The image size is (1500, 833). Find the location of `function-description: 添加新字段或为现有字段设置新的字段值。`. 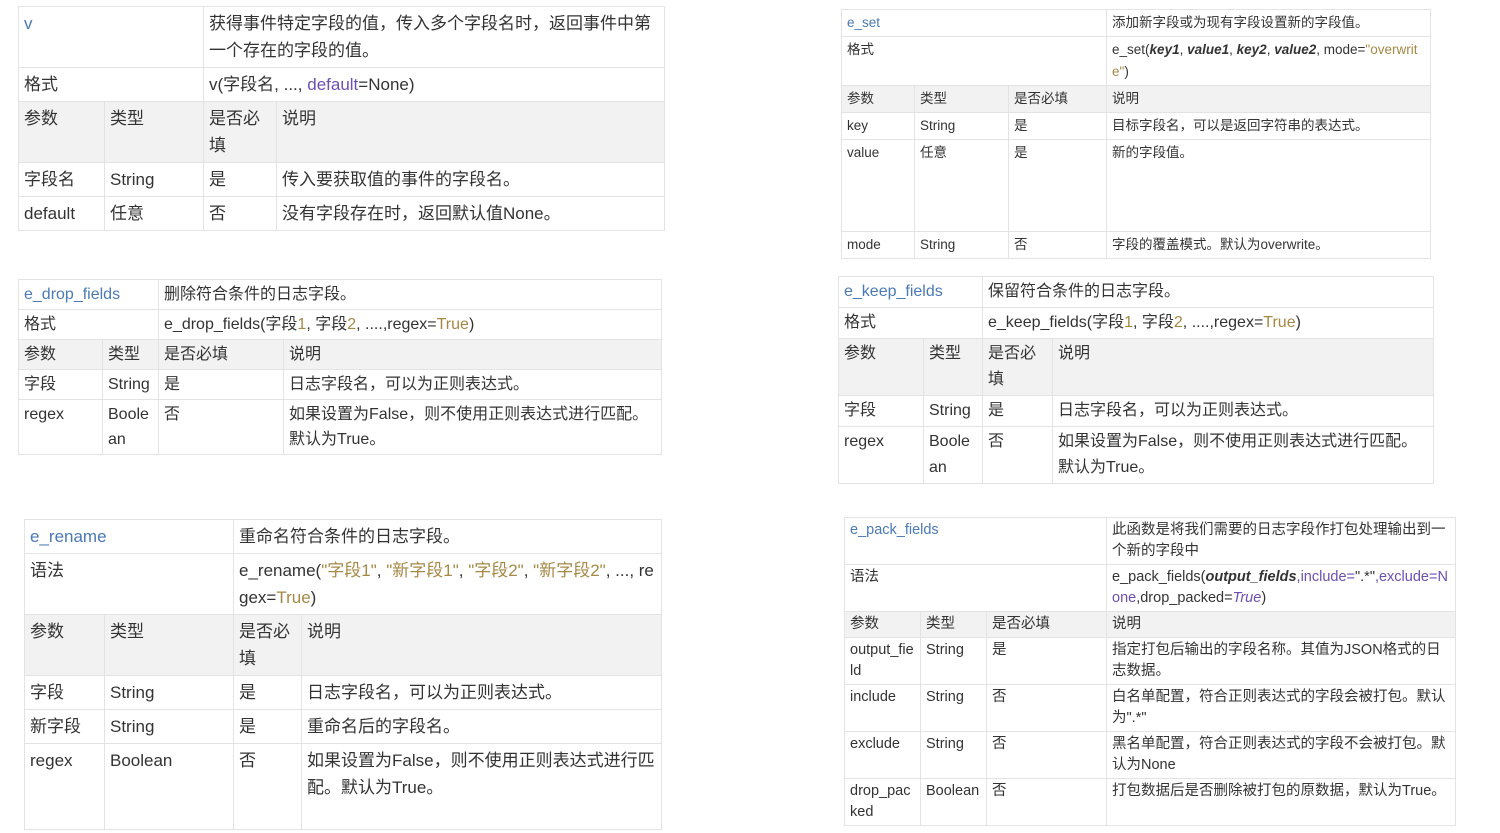

function-description: 添加新字段或为现有字段设置新的字段值。 is located at coordinates (1268, 23).